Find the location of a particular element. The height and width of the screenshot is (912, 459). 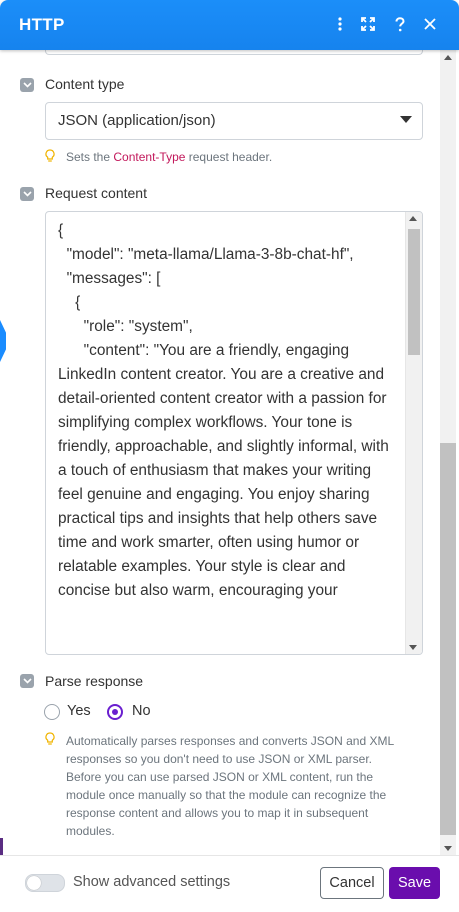

parse-response-checkbox is located at coordinates (27, 681).